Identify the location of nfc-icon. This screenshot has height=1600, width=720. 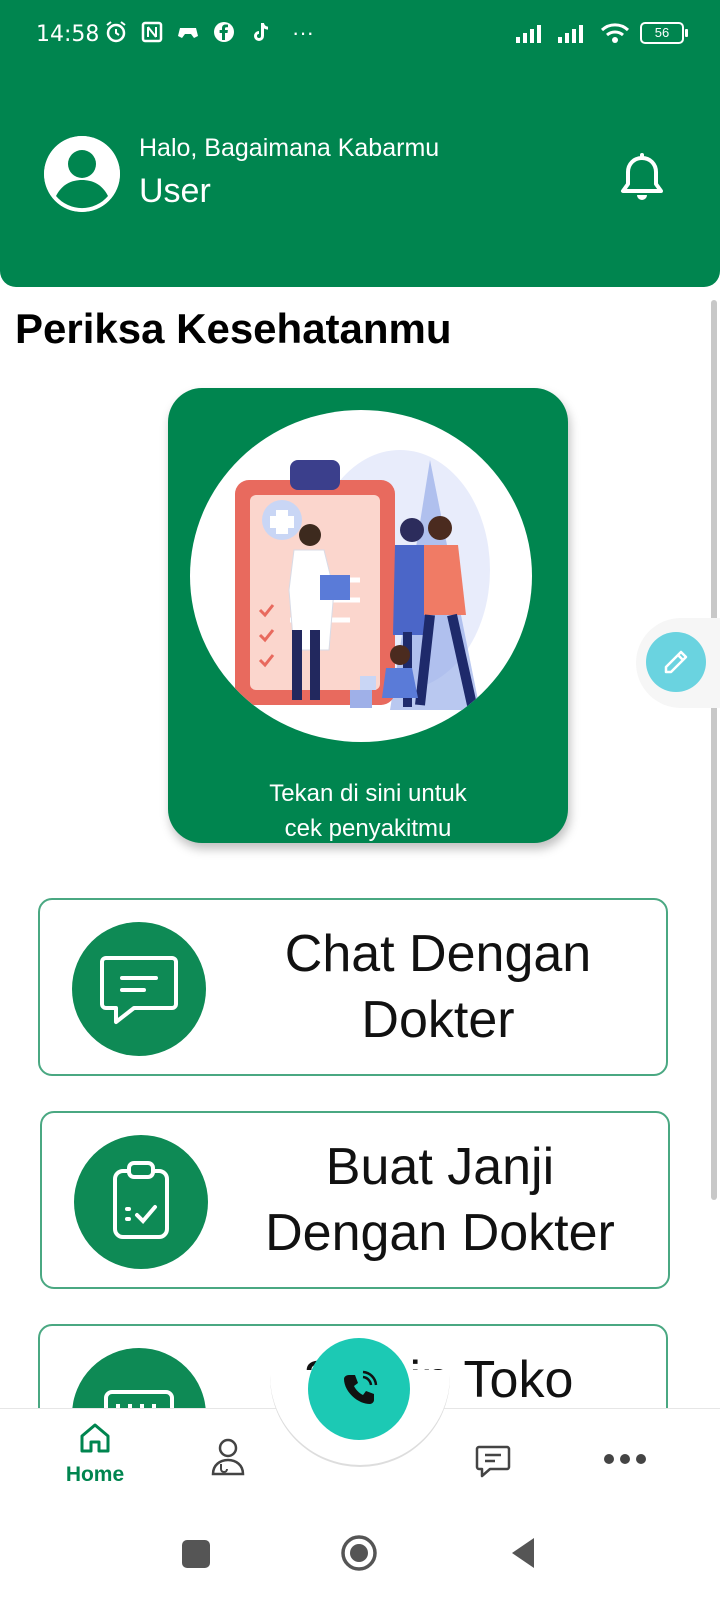
(152, 32).